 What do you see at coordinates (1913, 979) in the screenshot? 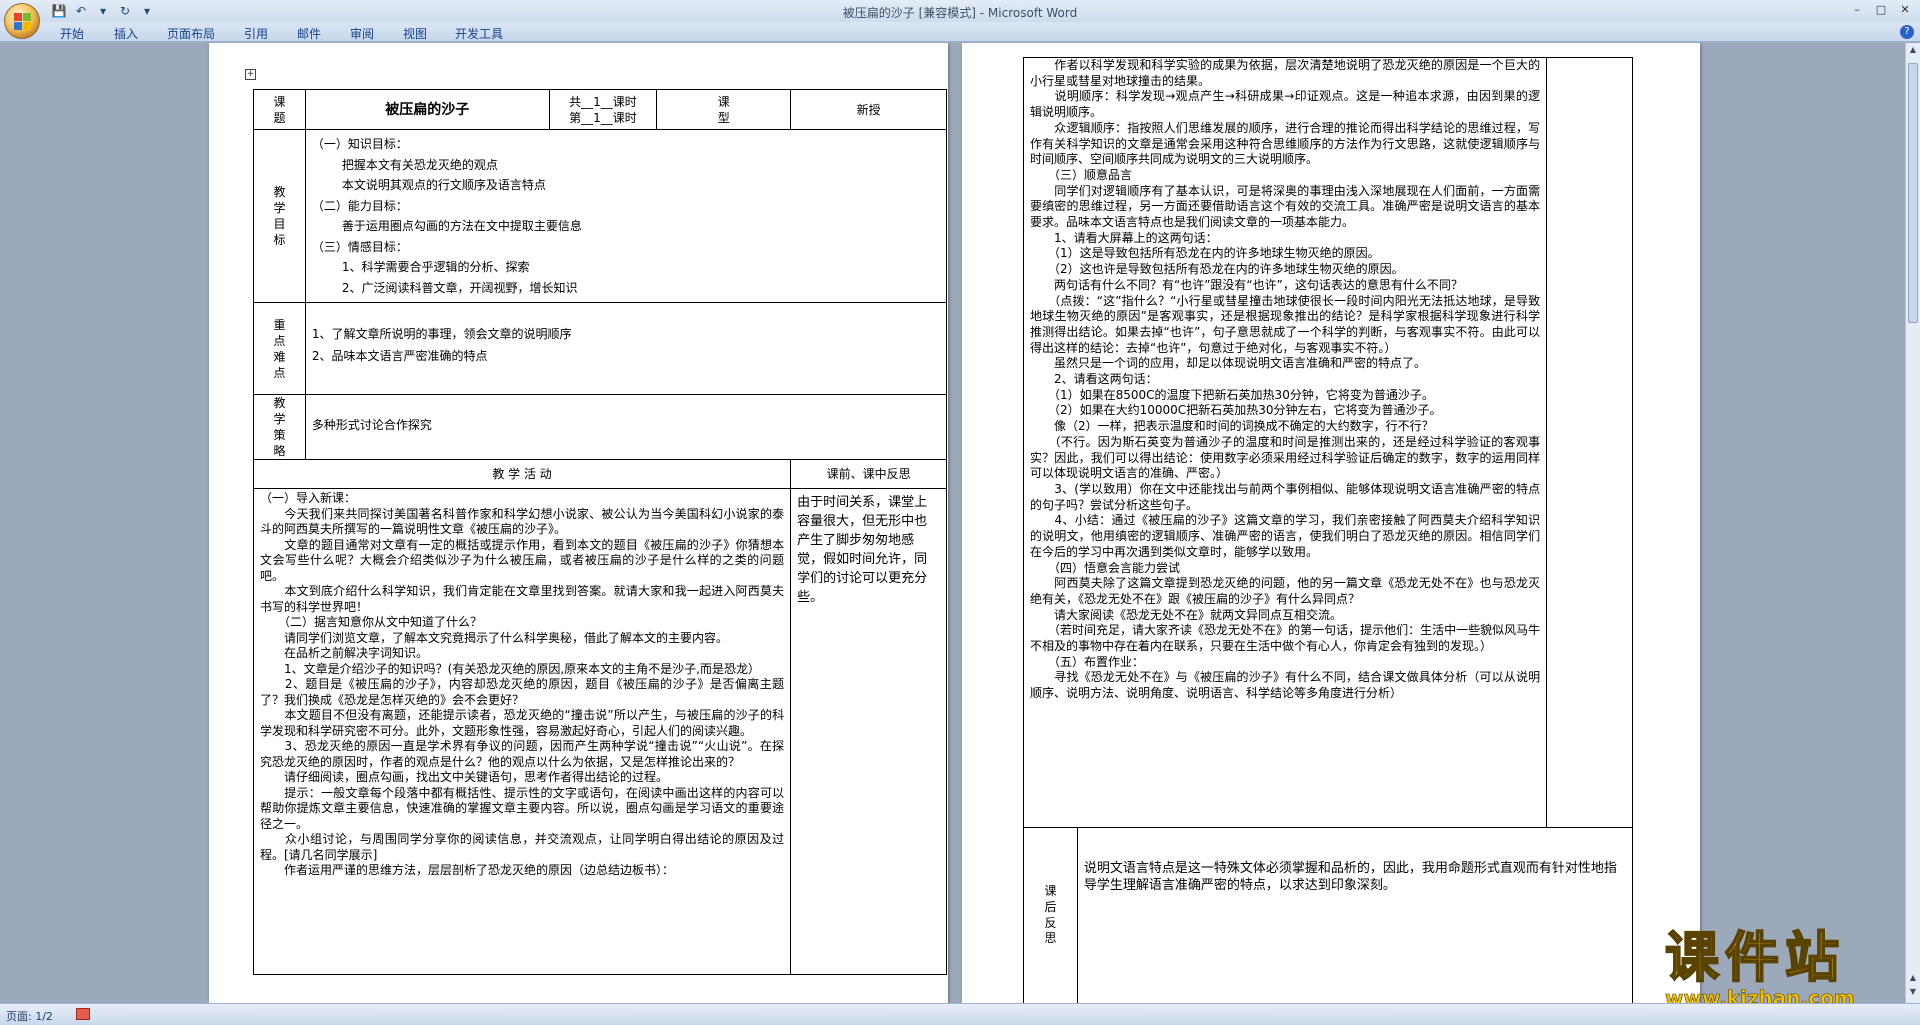
I see `scroll-prev-page-icon: ▲` at bounding box center [1913, 979].